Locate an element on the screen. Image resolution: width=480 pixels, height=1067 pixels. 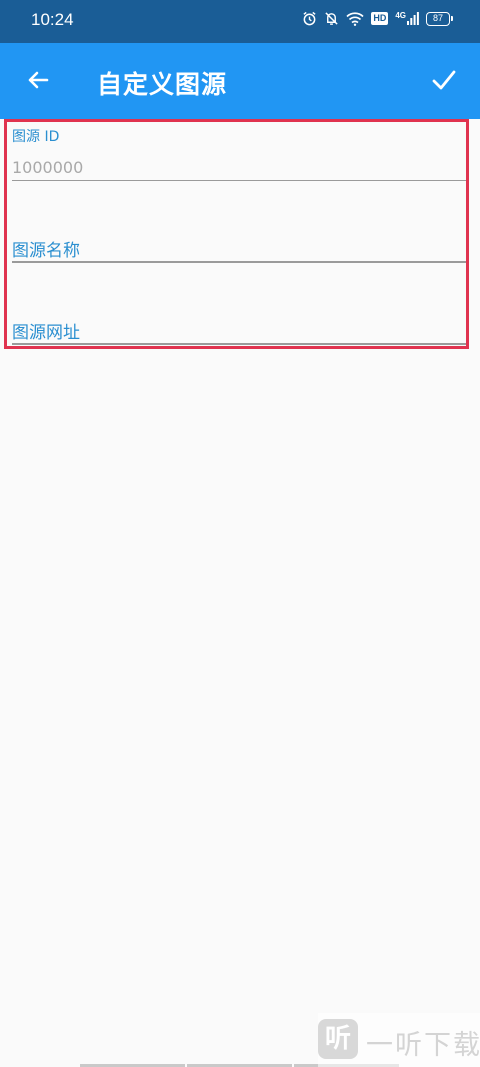
signal-icon: 4G is located at coordinates (407, 18).